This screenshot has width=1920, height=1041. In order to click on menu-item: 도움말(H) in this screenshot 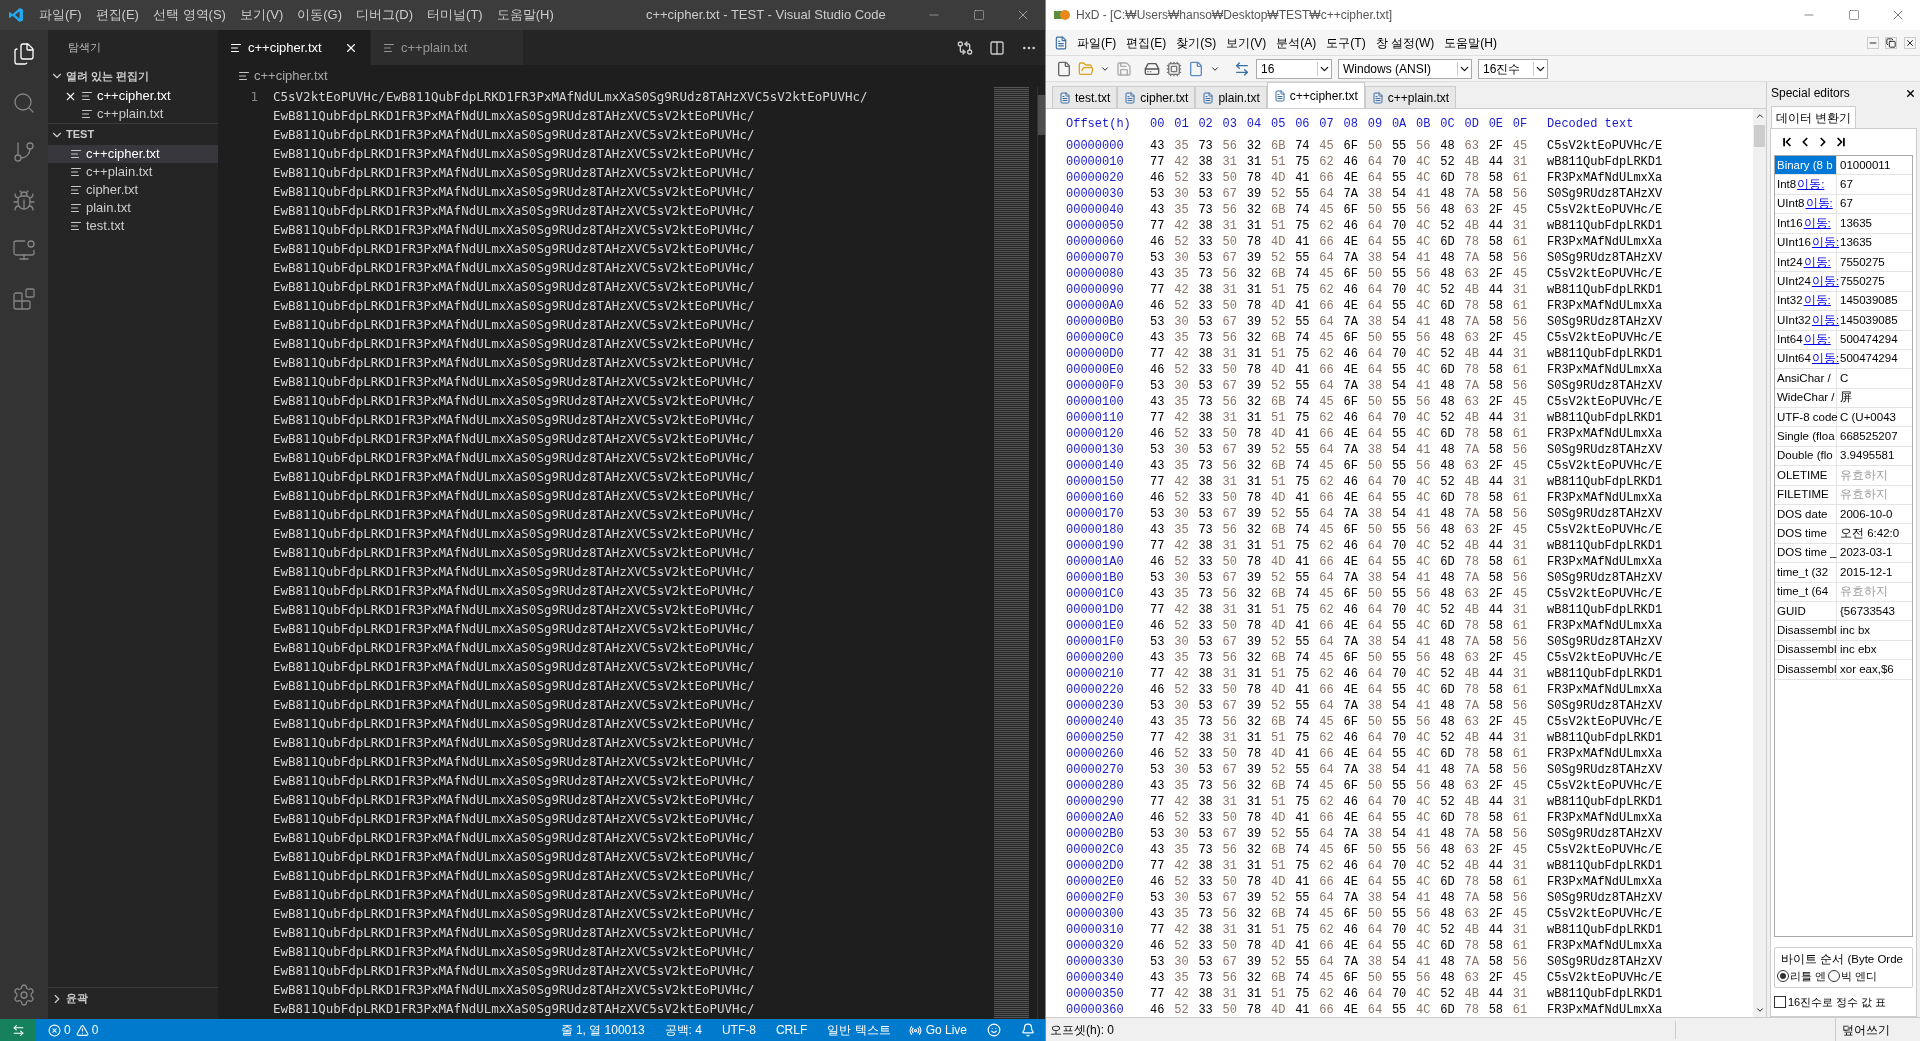, I will do `click(1470, 42)`.